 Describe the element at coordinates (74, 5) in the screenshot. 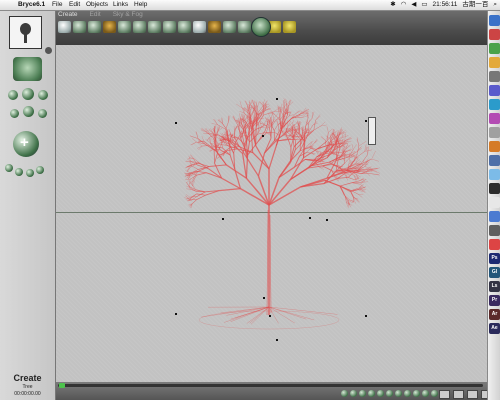

I see `menu-edit: Edit` at that location.